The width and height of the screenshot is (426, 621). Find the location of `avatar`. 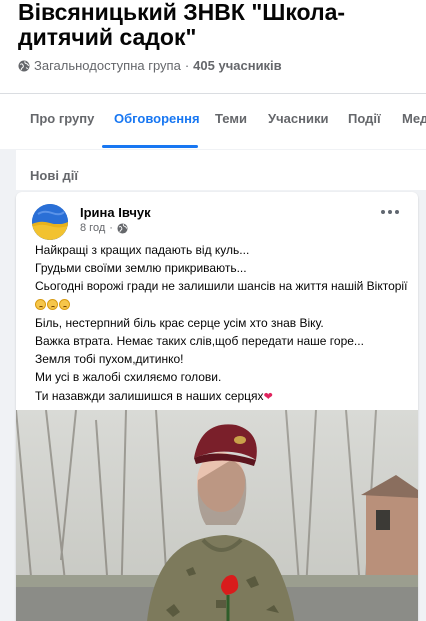

avatar is located at coordinates (50, 222).